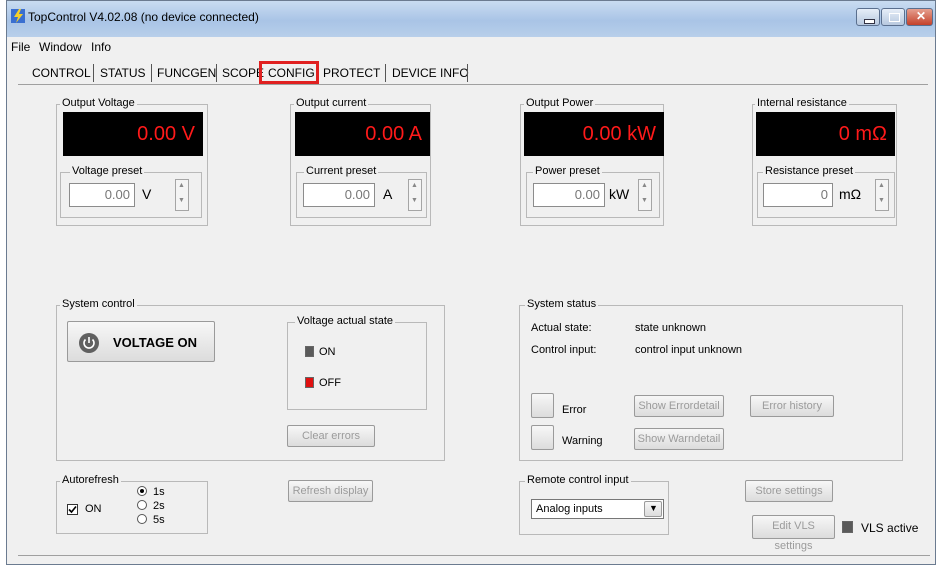 The height and width of the screenshot is (568, 941). What do you see at coordinates (798, 195) in the screenshot?
I see `resistance-preset-input: 0` at bounding box center [798, 195].